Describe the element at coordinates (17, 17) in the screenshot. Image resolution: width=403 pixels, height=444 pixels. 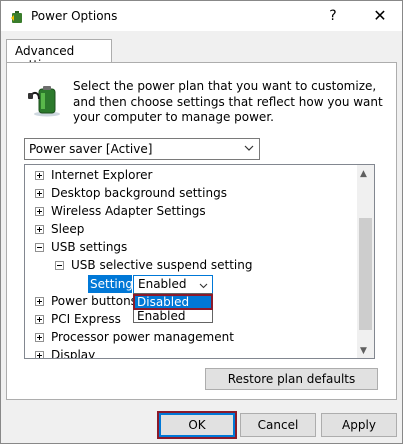
I see `power-options-icon` at that location.